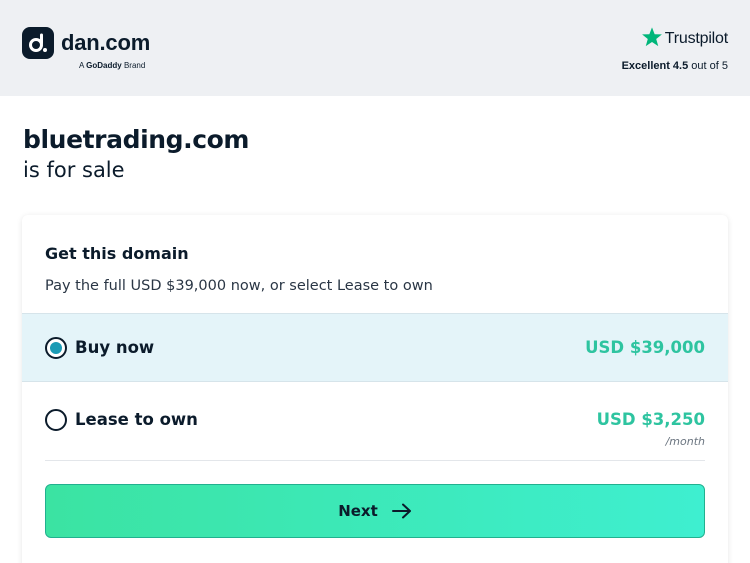  Describe the element at coordinates (401, 511) in the screenshot. I see `arrow-right-icon` at that location.